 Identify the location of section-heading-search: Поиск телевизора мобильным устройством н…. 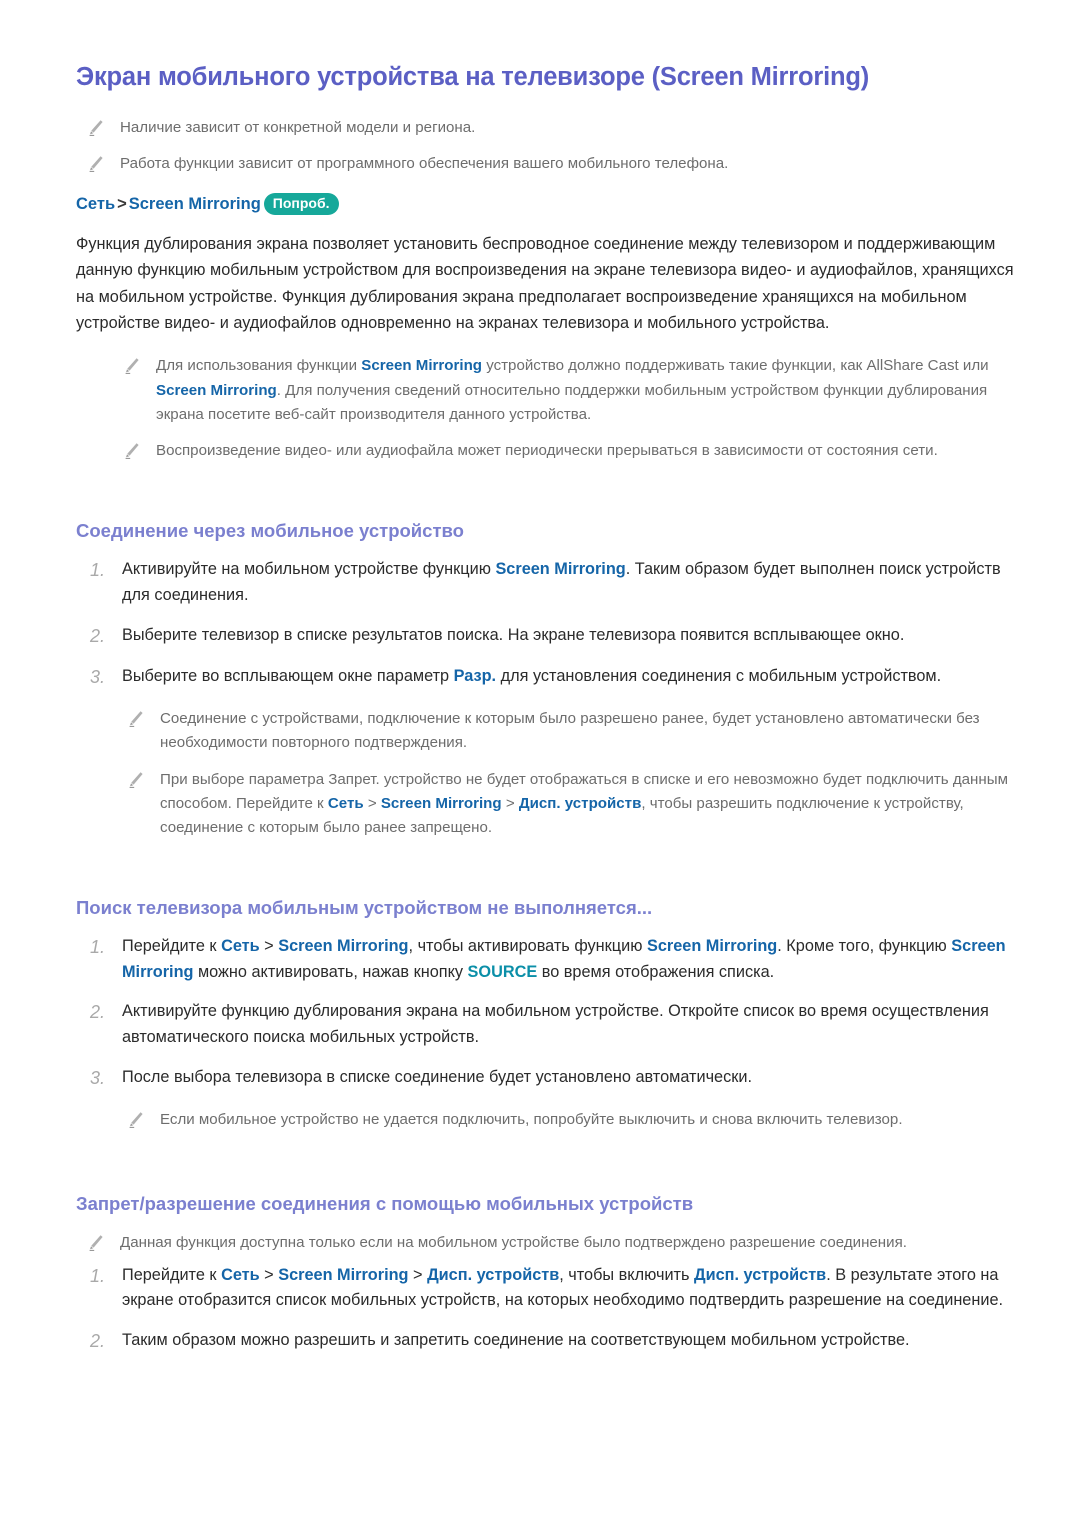
(364, 907).